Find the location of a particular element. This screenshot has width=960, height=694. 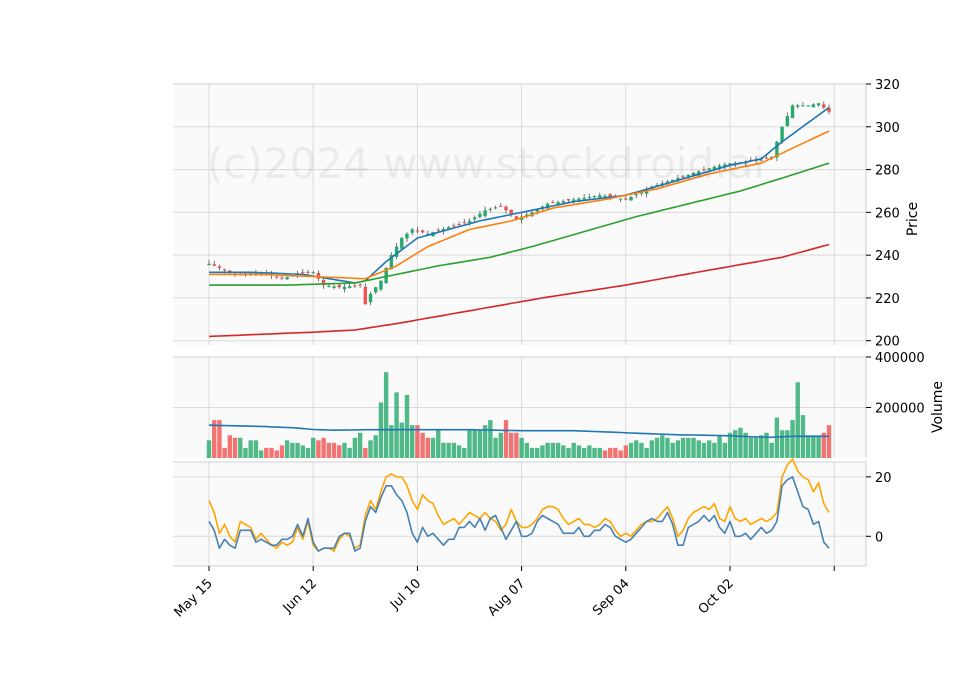

x-axis-tick-label: Aug 07 is located at coordinates (506, 597).